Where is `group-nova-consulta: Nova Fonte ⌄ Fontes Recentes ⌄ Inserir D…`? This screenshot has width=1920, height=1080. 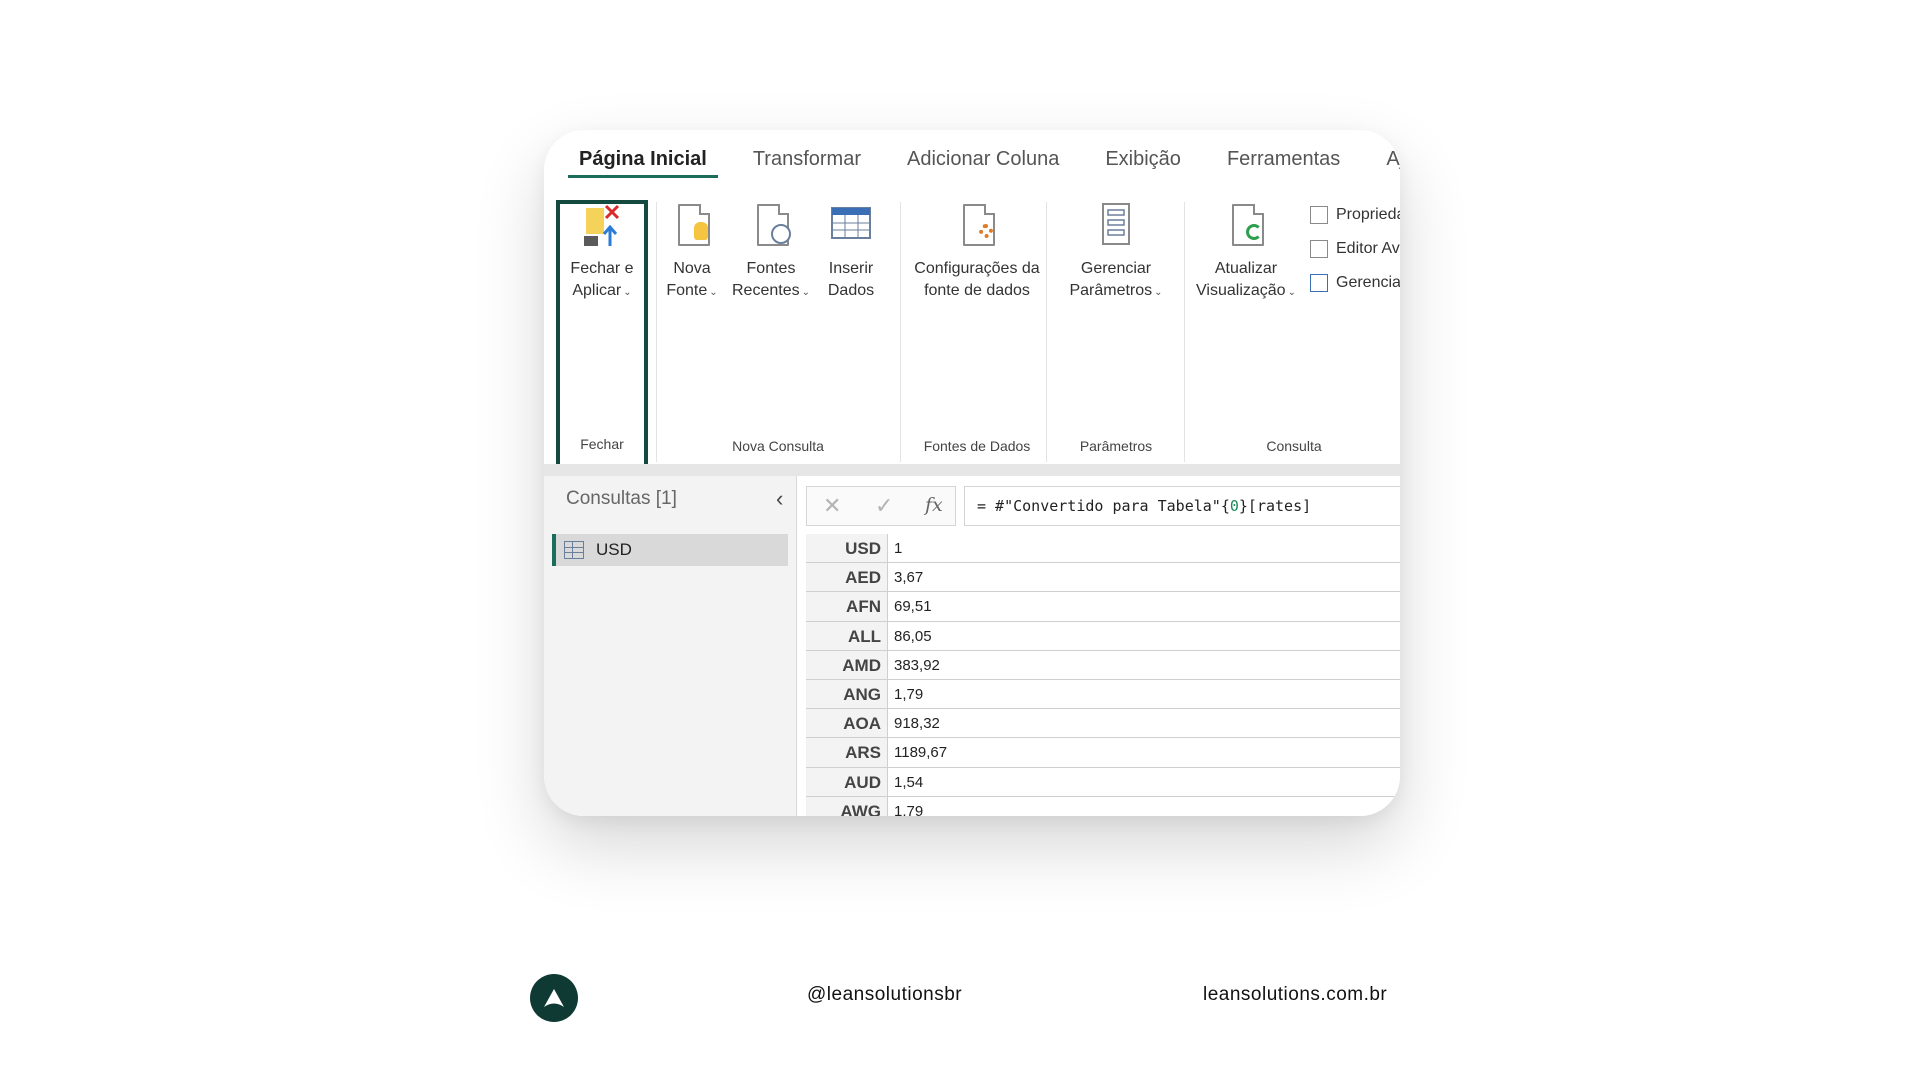 group-nova-consulta: Nova Fonte ⌄ Fontes Recentes ⌄ Inserir D… is located at coordinates (778, 328).